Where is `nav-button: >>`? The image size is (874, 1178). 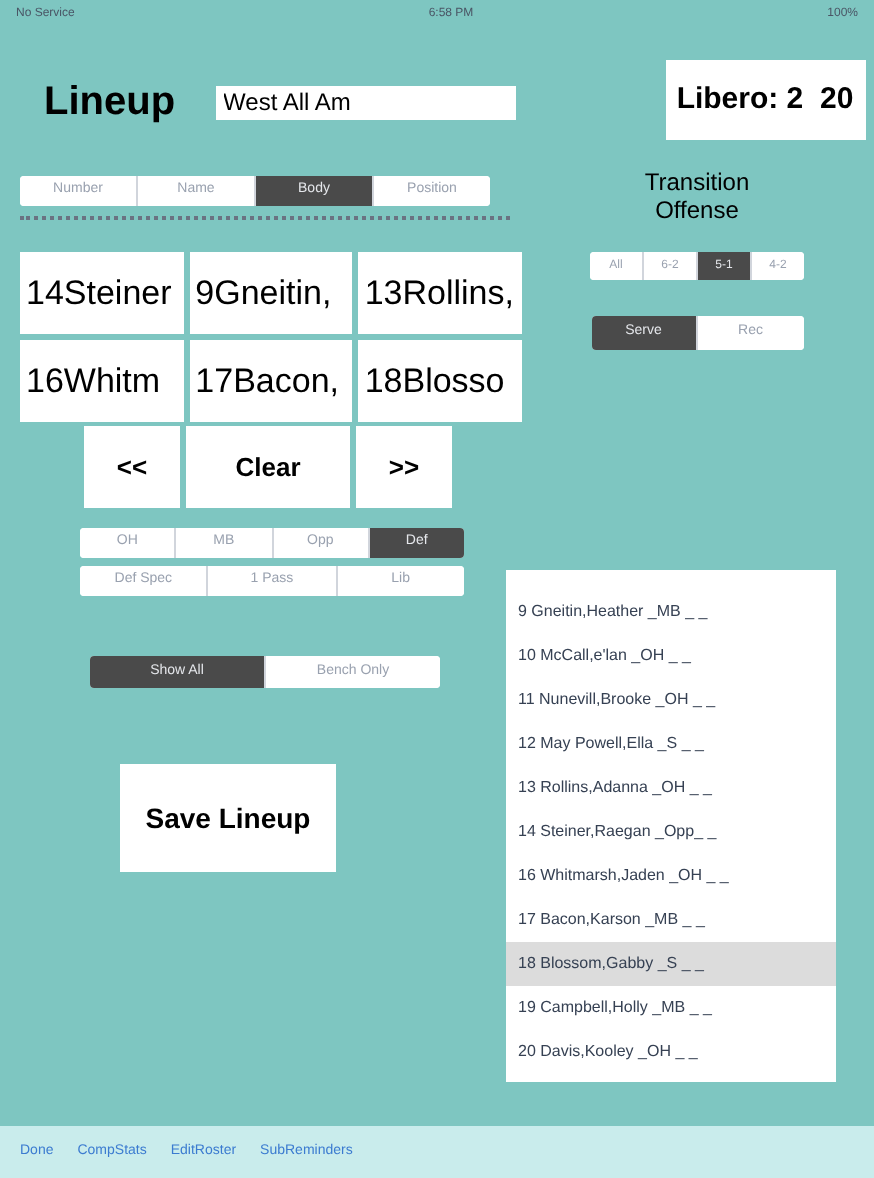
nav-button: >> is located at coordinates (404, 467).